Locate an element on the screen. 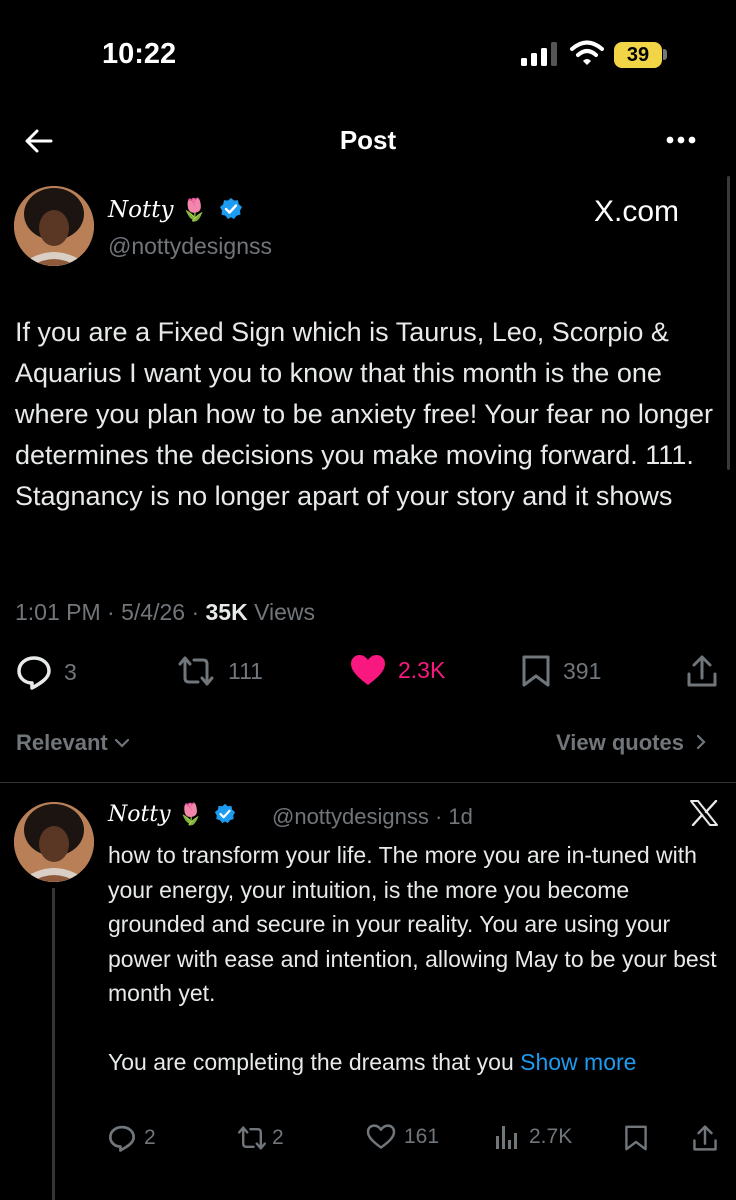 Image resolution: width=736 pixels, height=1200 pixels. reply-text-p2: You are completing the dreams that you is located at coordinates (311, 1061).